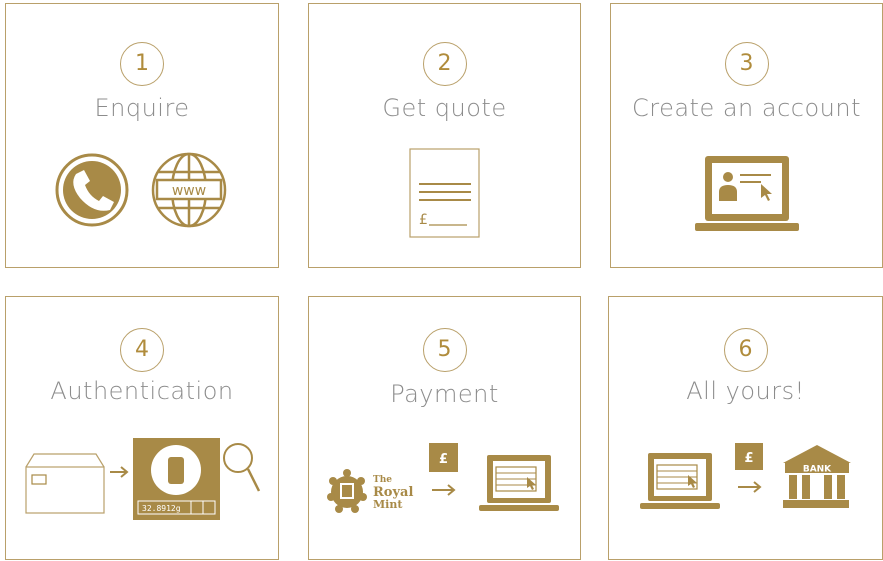  What do you see at coordinates (443, 478) in the screenshot?
I see `payment-icons: The Royal Mint £` at bounding box center [443, 478].